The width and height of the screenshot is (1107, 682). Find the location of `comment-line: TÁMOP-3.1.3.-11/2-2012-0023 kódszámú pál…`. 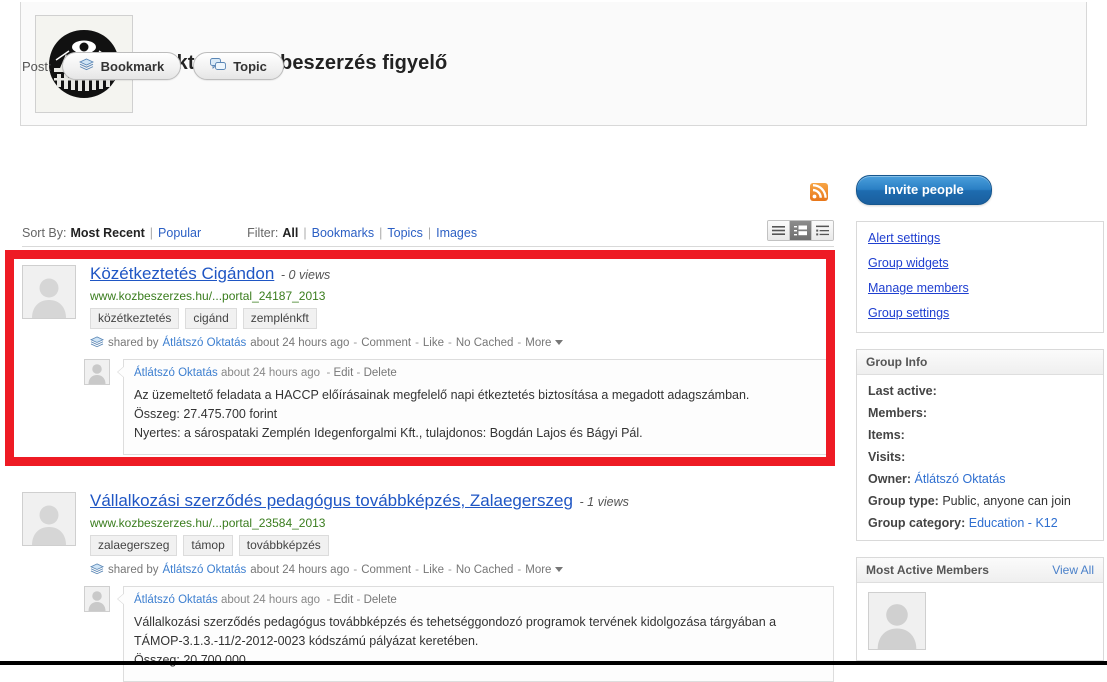

comment-line: TÁMOP-3.1.3.-11/2-2012-0023 kódszámú pál… is located at coordinates (306, 641).